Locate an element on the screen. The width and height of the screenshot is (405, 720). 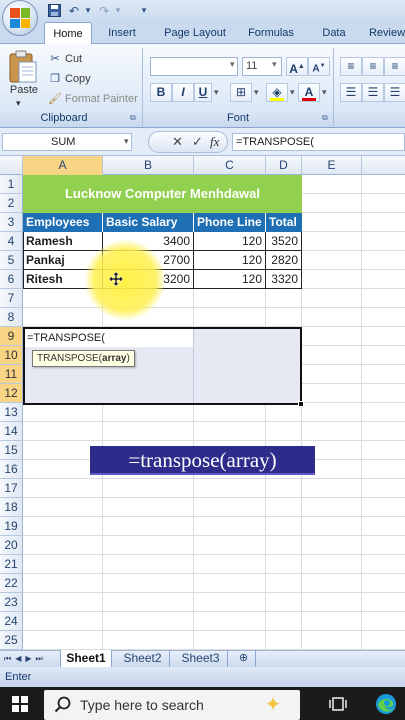
clipboard-launcher-icon: ⧉ is located at coordinates (133, 118).